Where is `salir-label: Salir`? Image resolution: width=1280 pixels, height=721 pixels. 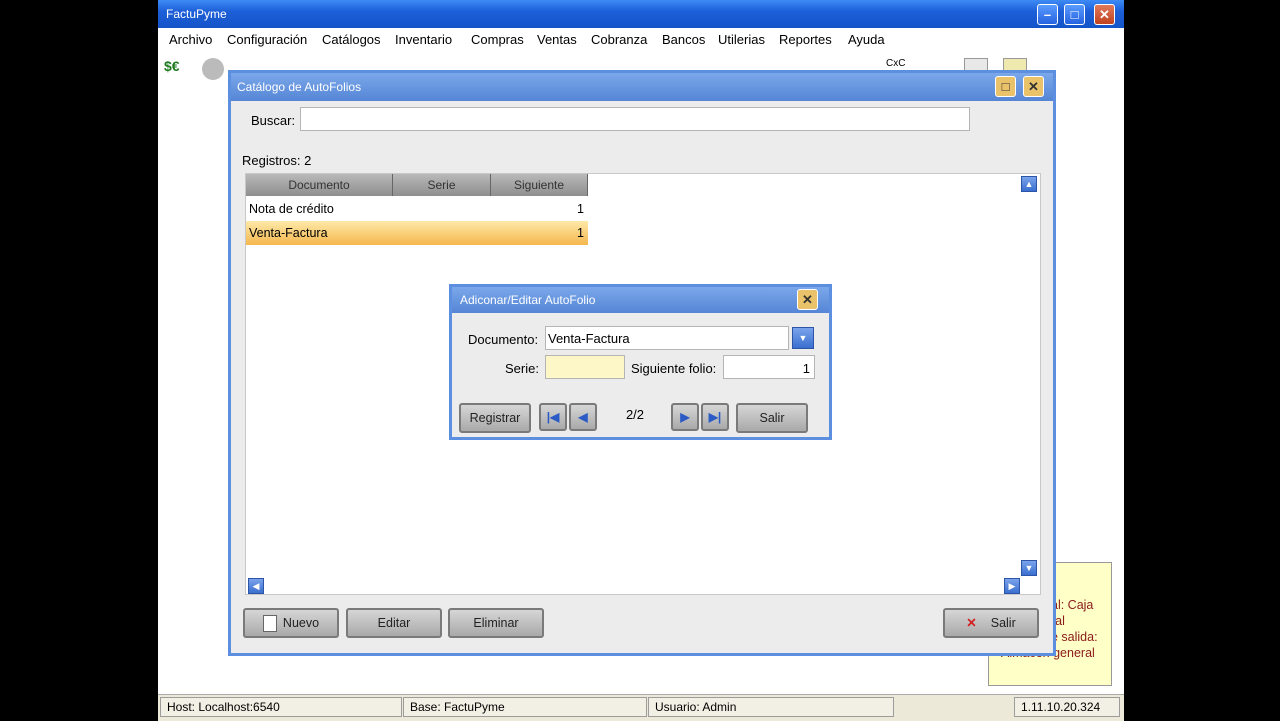
salir-label: Salir is located at coordinates (1003, 623).